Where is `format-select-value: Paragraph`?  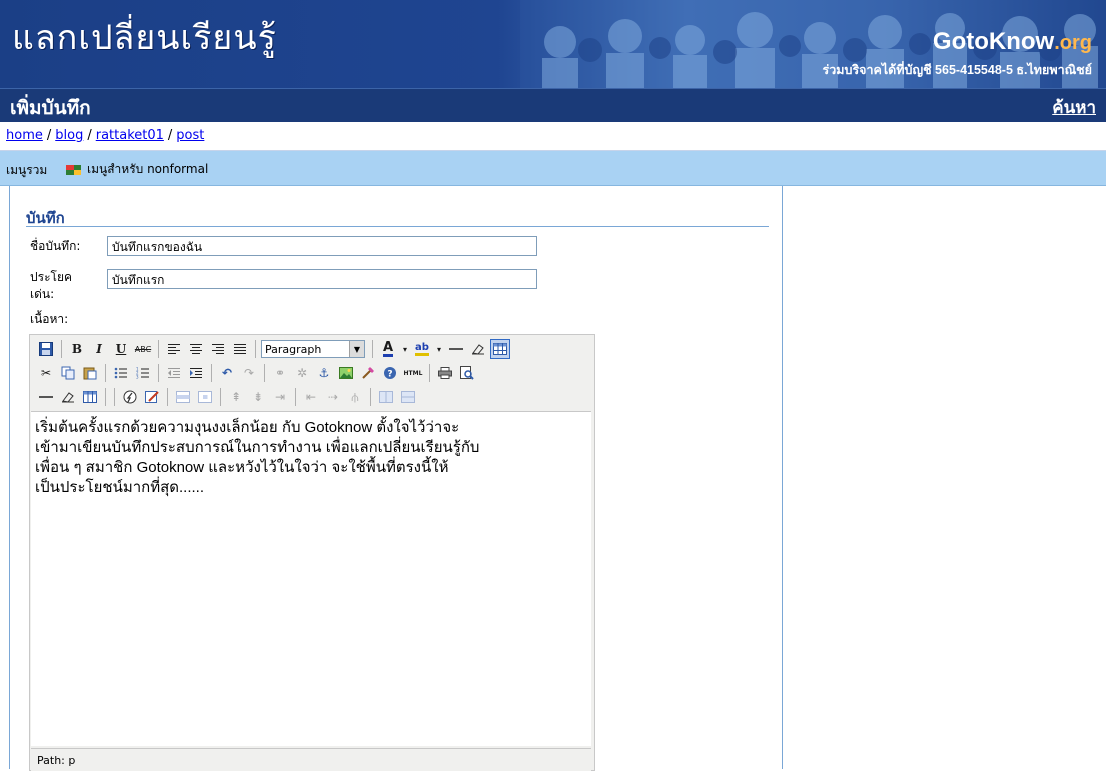 format-select-value: Paragraph is located at coordinates (293, 349).